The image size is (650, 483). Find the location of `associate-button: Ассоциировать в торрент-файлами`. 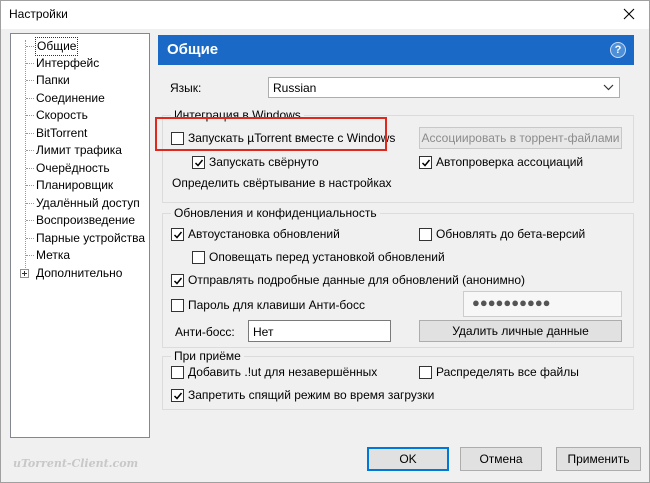

associate-button: Ассоциировать в торрент-файлами is located at coordinates (520, 138).